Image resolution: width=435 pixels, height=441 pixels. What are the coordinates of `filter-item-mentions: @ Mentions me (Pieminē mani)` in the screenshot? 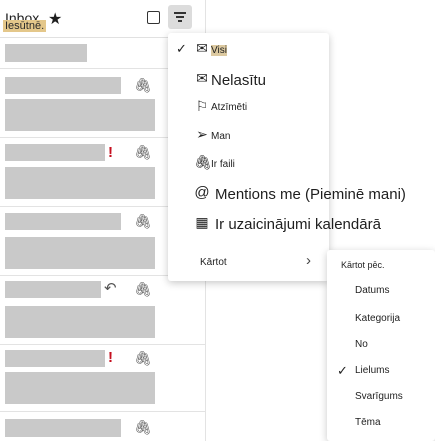 It's located at (287, 194).